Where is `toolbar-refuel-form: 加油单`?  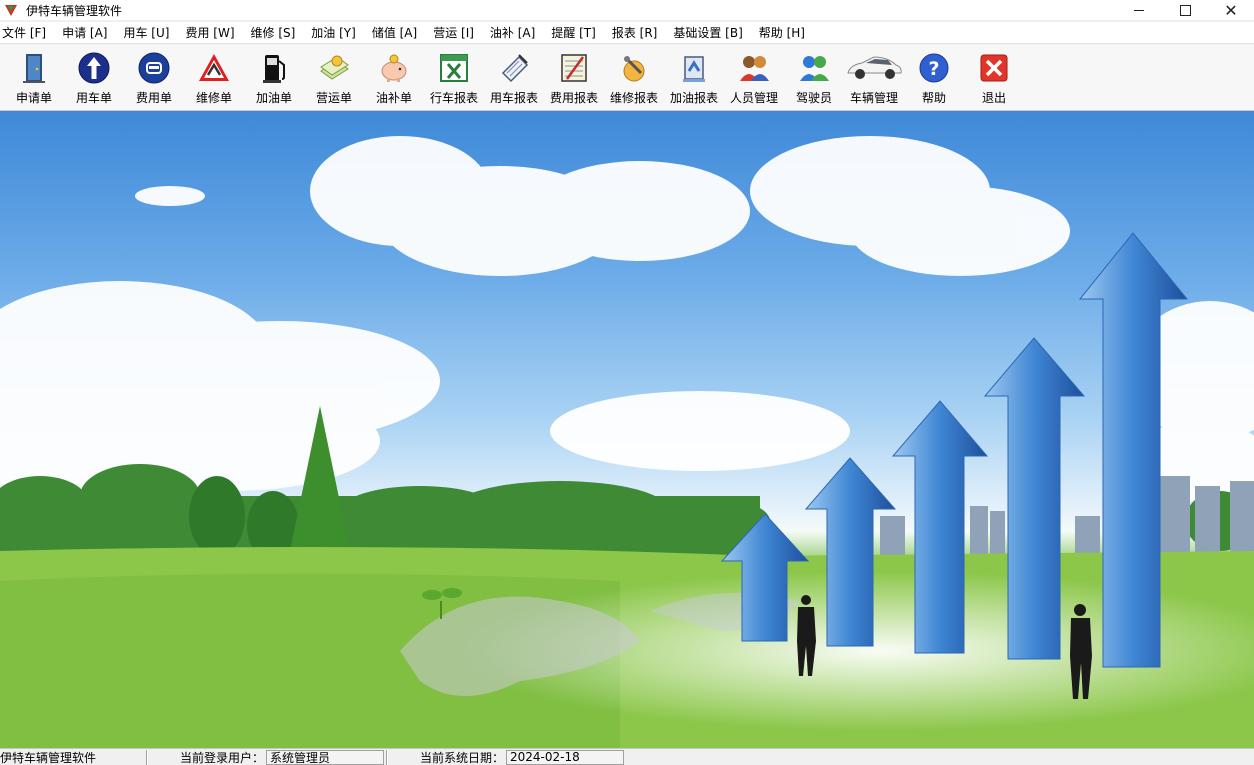
toolbar-refuel-form: 加油单 is located at coordinates (274, 77).